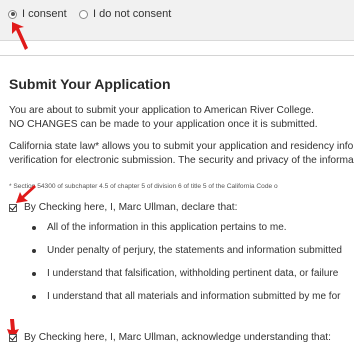 The image size is (354, 344). Describe the element at coordinates (20, 36) in the screenshot. I see `red-arrow-icon` at that location.